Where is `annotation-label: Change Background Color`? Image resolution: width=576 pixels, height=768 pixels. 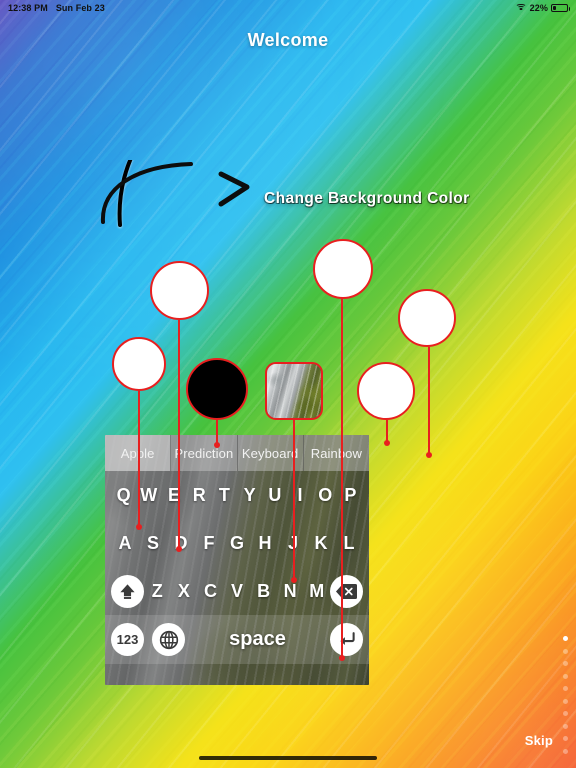 annotation-label: Change Background Color is located at coordinates (367, 198).